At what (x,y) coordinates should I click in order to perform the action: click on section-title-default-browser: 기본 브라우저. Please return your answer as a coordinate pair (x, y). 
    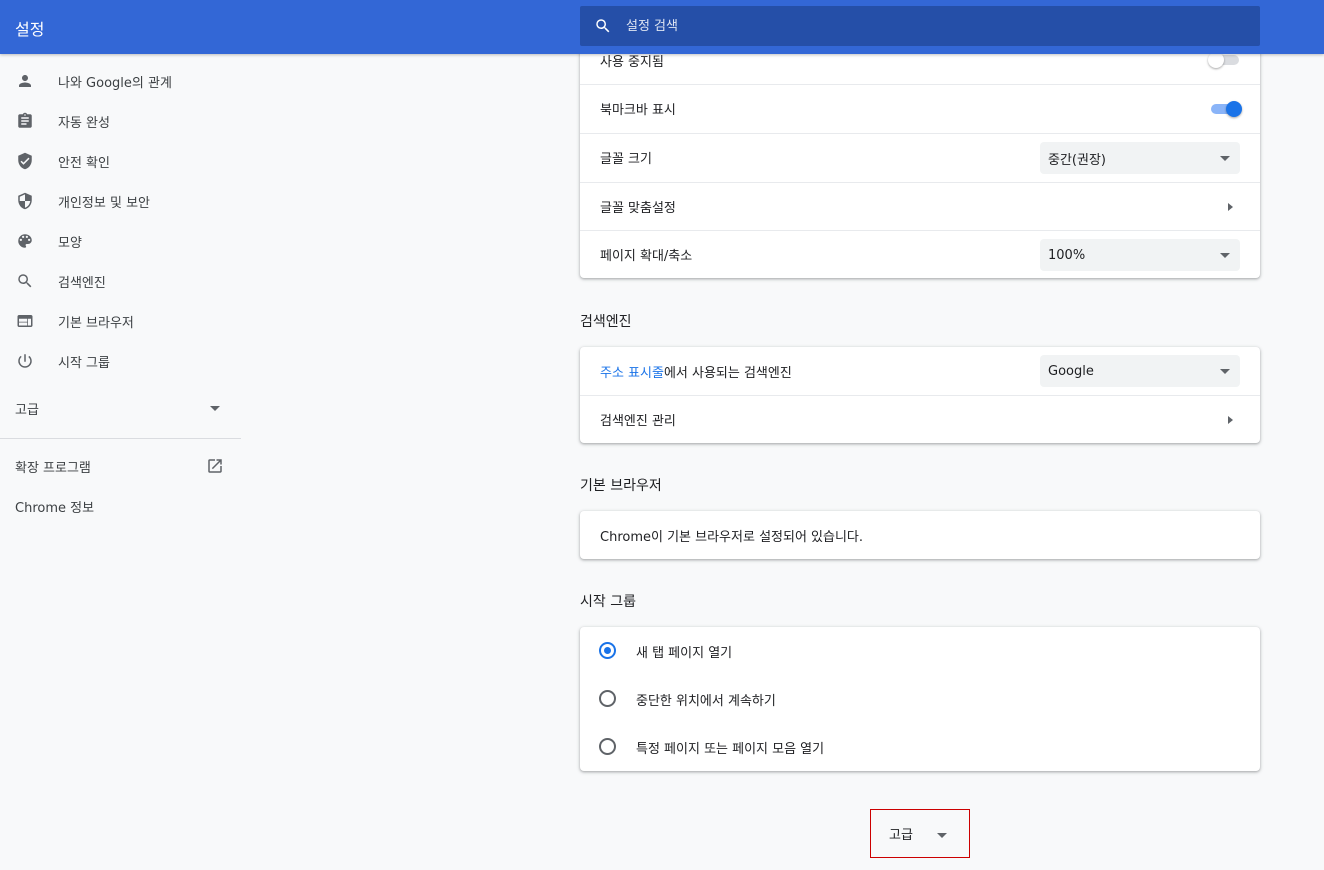
    Looking at the image, I should click on (621, 486).